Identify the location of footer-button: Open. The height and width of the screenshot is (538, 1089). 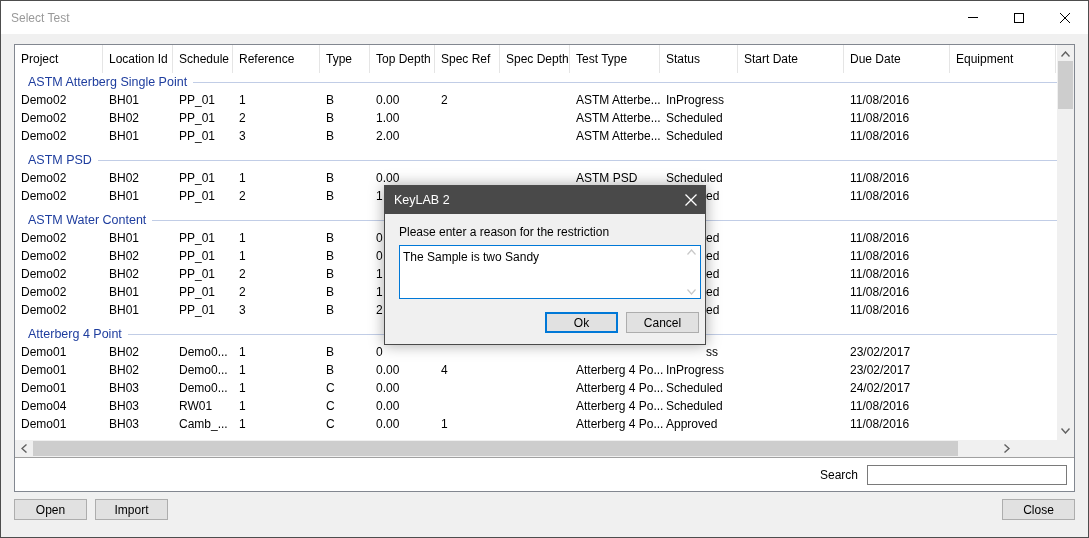
(50, 509).